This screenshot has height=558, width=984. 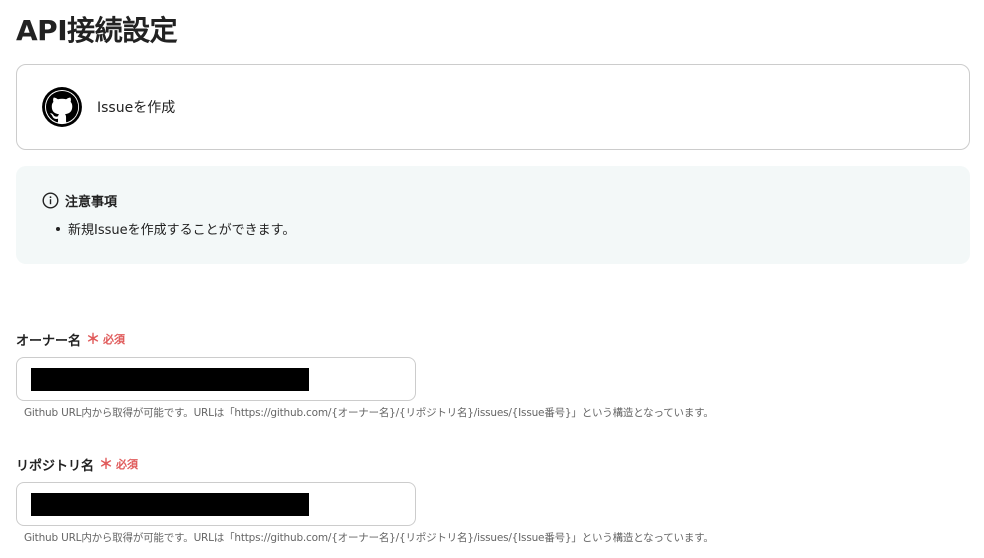 I want to click on action-label: Issueを作成, so click(x=136, y=108).